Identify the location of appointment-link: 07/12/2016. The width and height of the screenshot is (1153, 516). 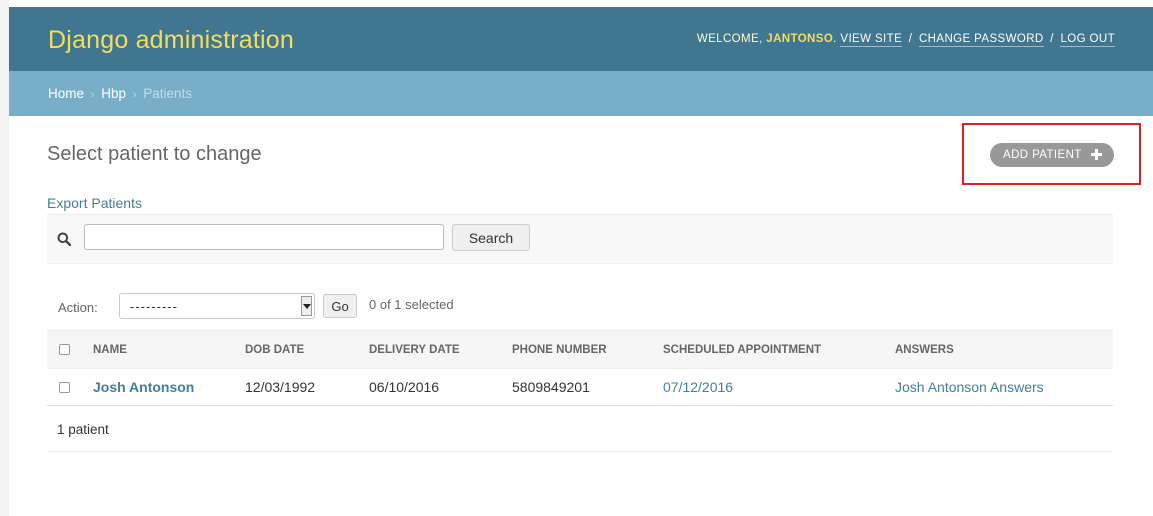
(698, 387).